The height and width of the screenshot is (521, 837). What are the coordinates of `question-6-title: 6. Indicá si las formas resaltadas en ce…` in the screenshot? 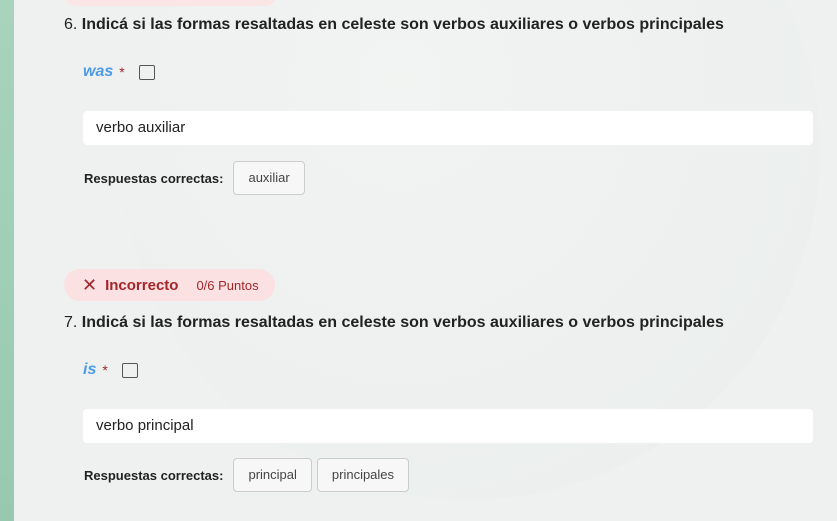 It's located at (394, 25).